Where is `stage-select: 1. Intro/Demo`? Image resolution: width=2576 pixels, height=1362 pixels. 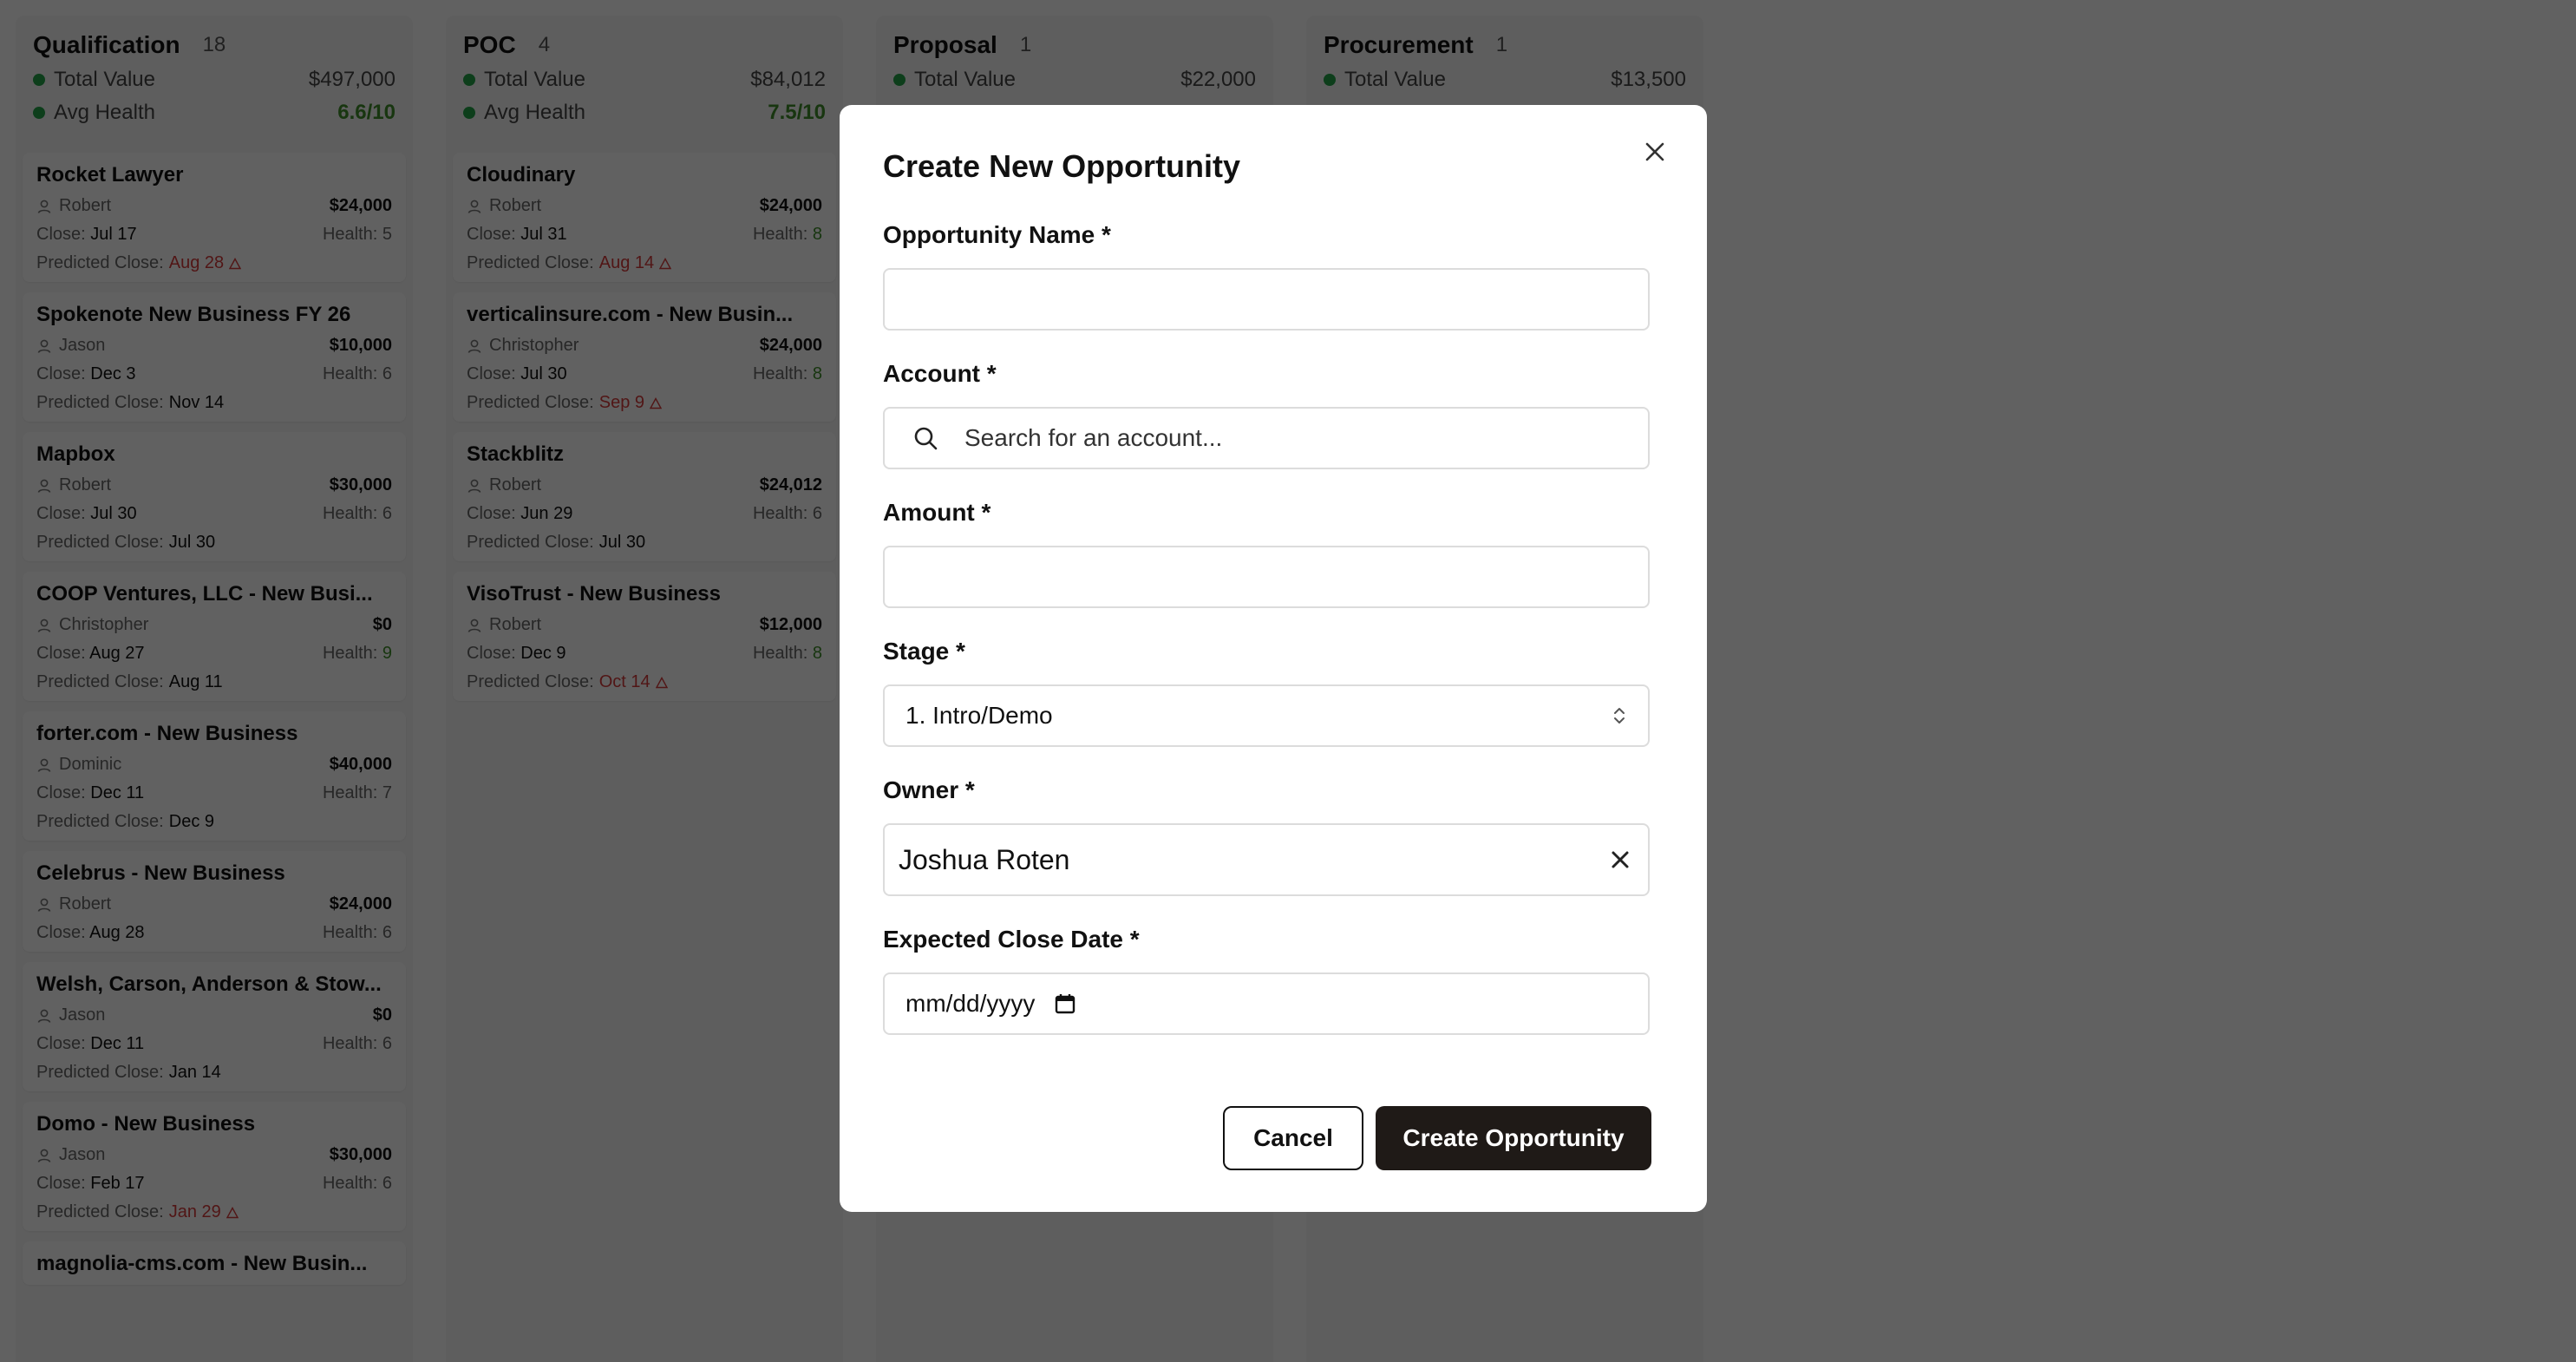 stage-select: 1. Intro/Demo is located at coordinates (1266, 716).